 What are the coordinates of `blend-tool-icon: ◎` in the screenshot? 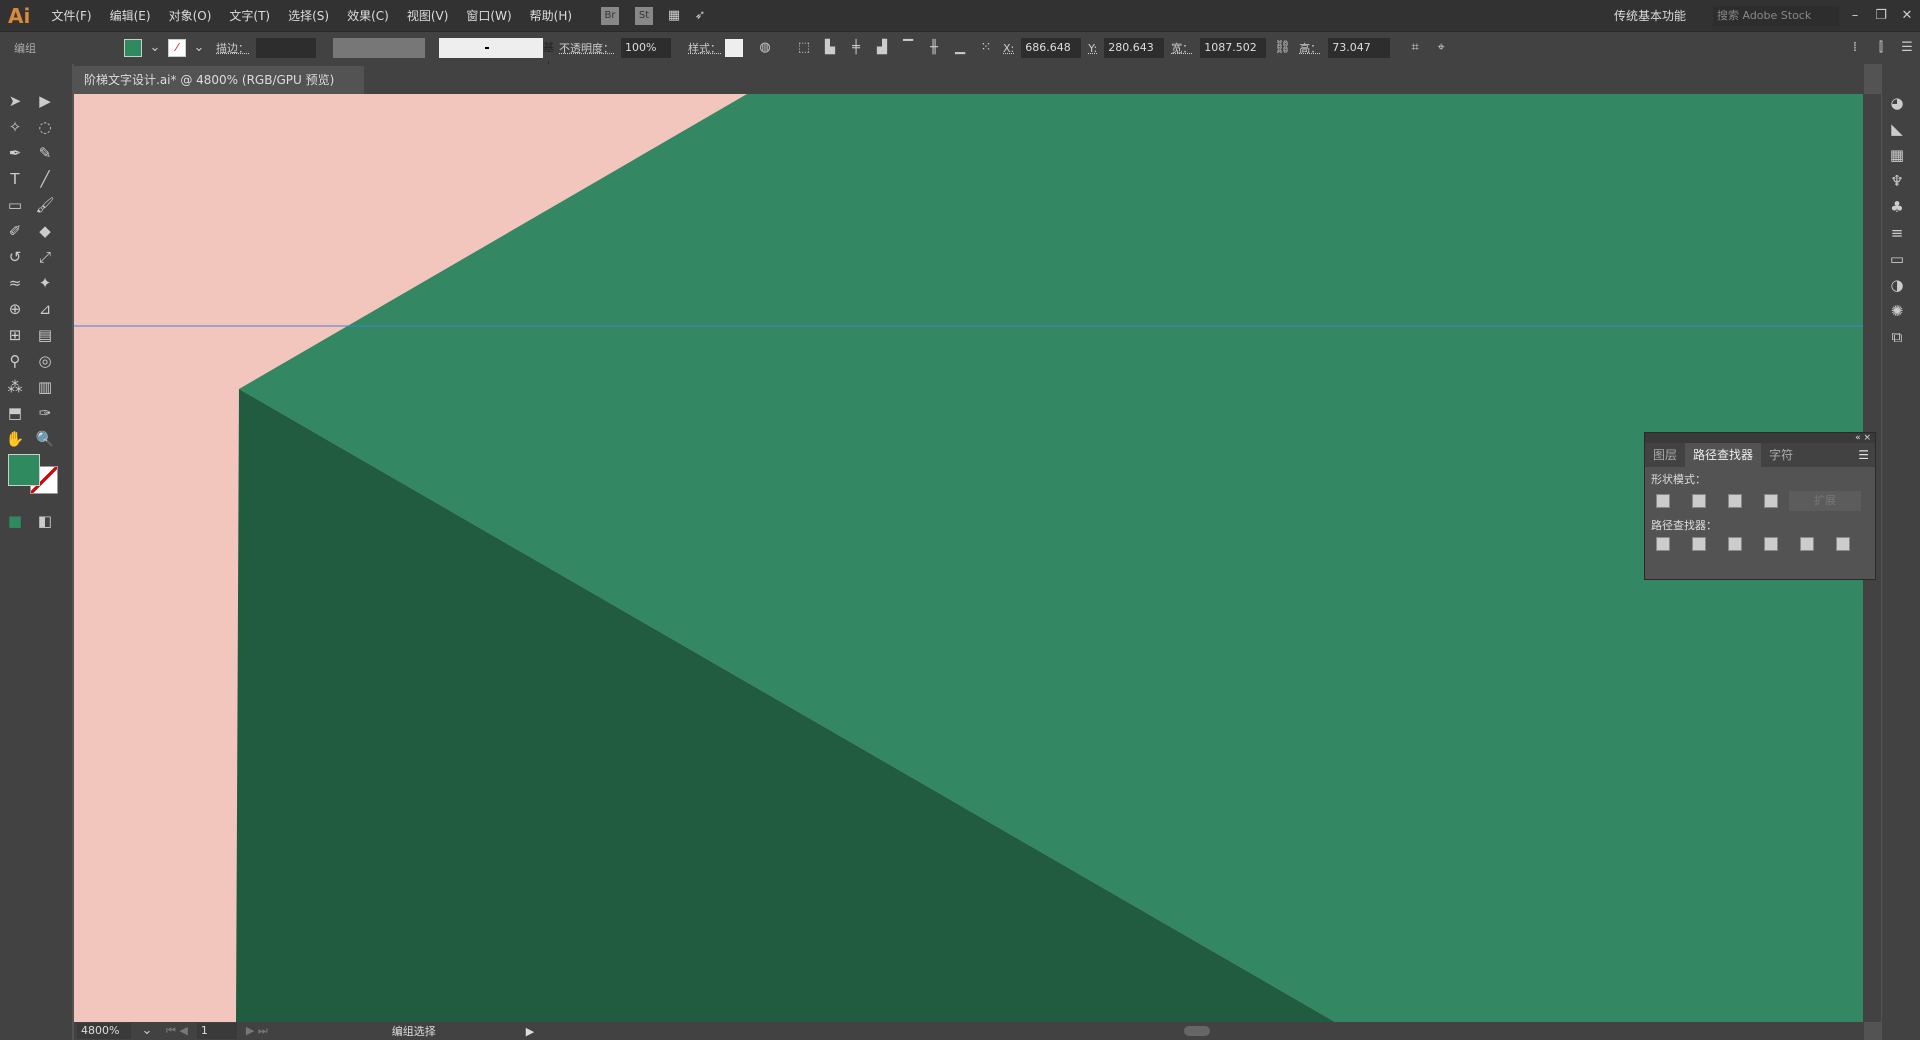 It's located at (45, 361).